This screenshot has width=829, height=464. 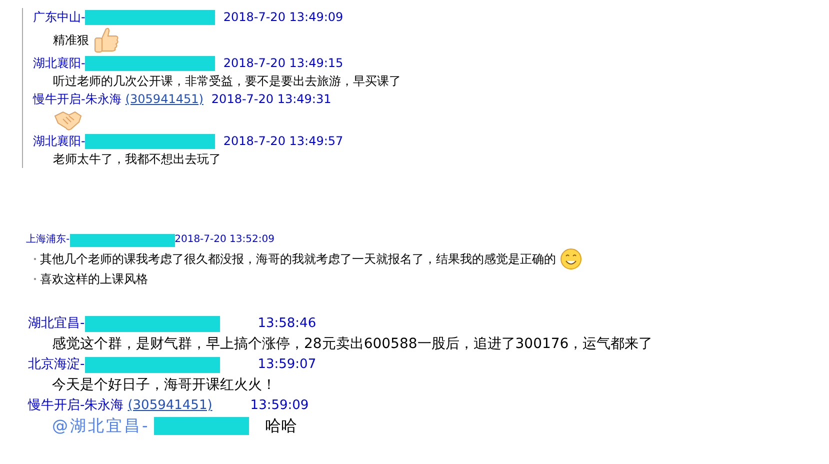 What do you see at coordinates (48, 239) in the screenshot?
I see `sender-name: 上海浦东-` at bounding box center [48, 239].